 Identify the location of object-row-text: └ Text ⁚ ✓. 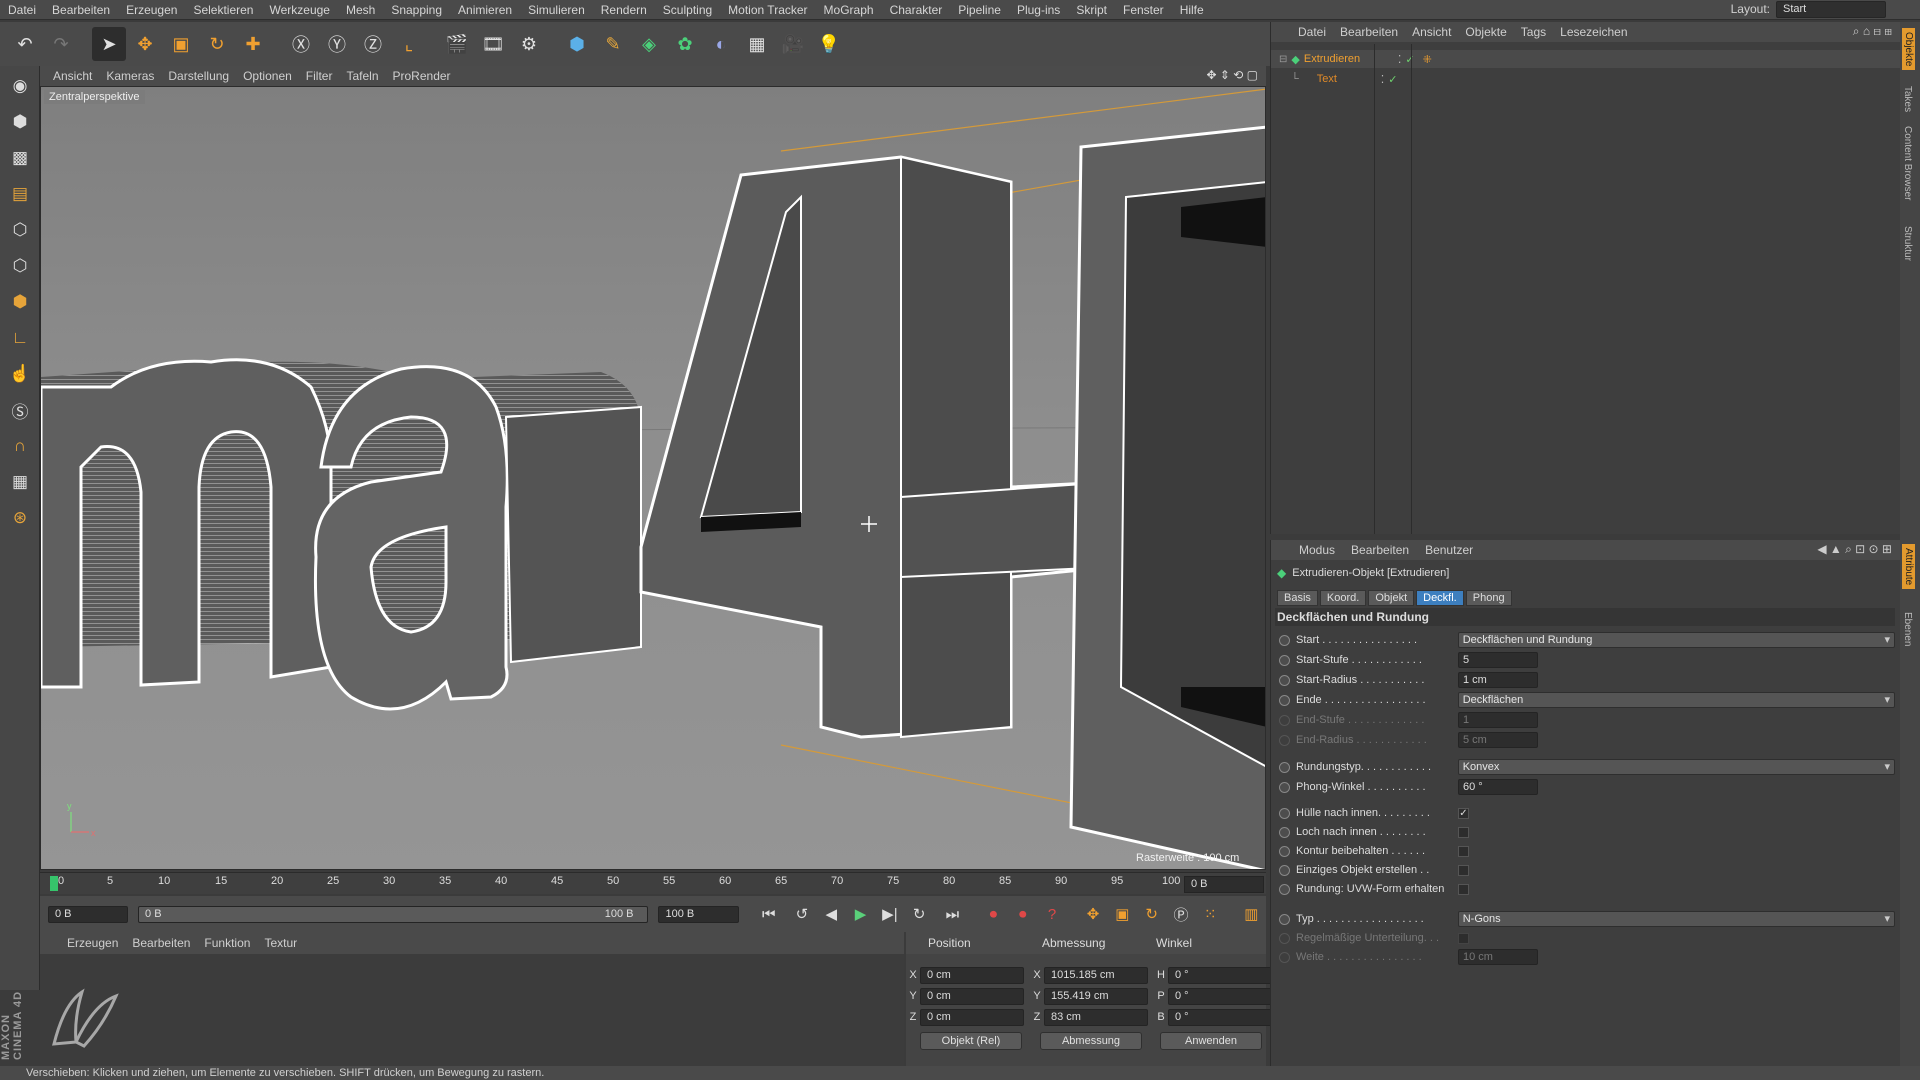
(1586, 79).